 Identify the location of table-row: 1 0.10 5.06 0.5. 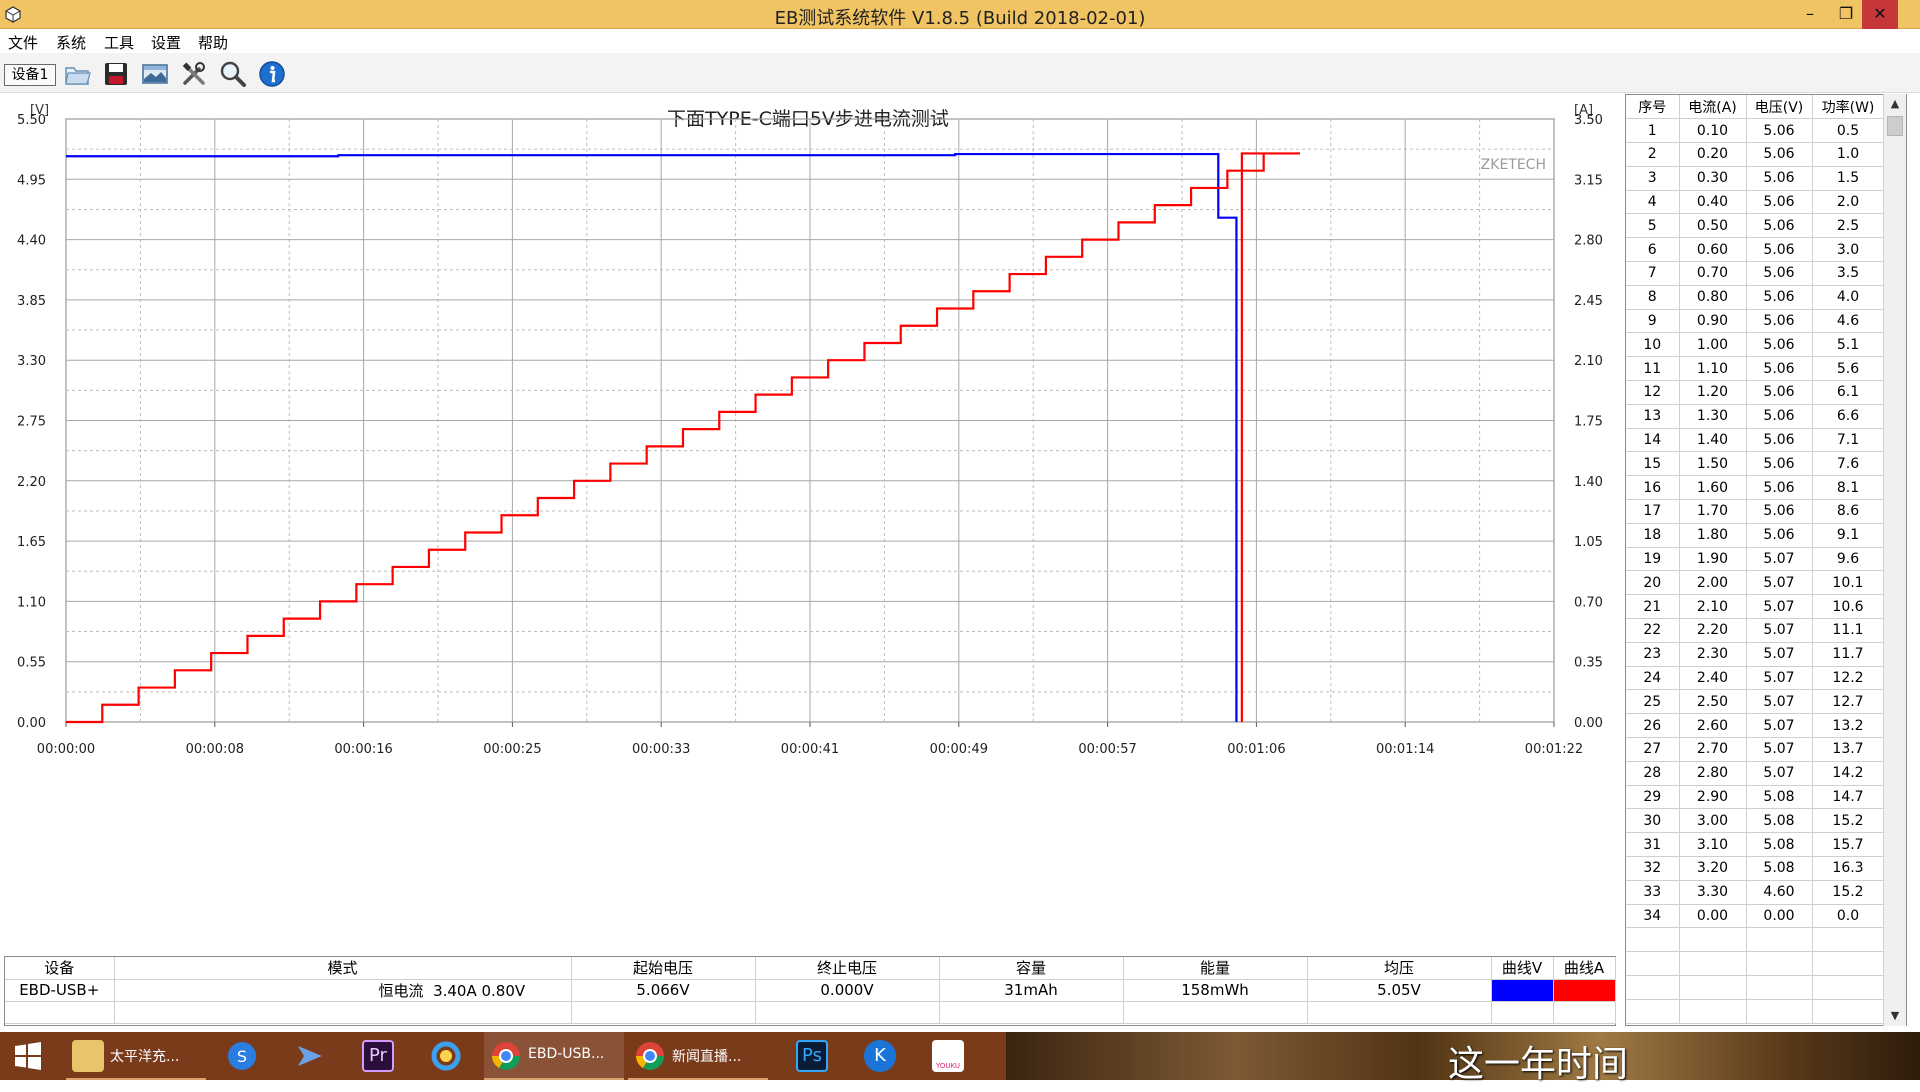
(1755, 131).